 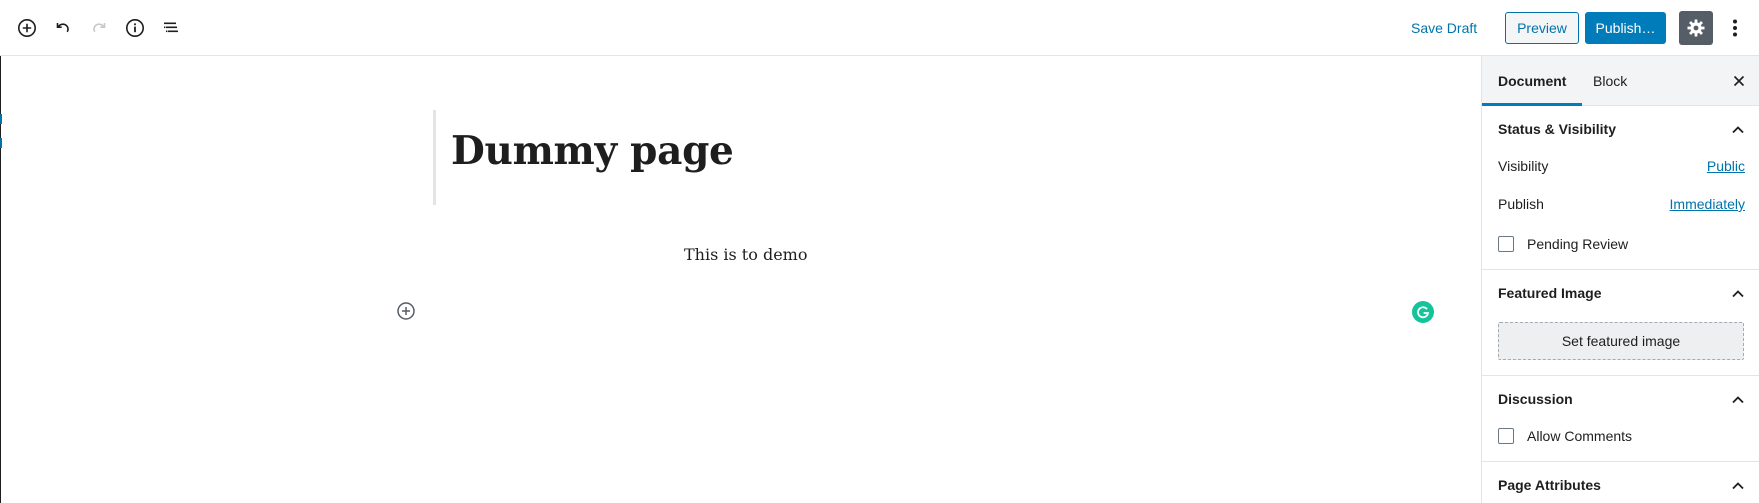 What do you see at coordinates (1578, 244) in the screenshot?
I see `pending-review-label: Pending Review` at bounding box center [1578, 244].